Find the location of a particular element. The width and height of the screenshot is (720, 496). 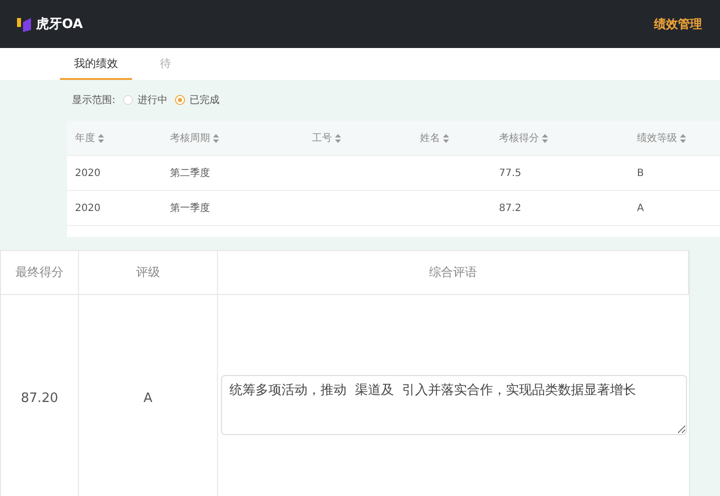

column-header: 工号 is located at coordinates (322, 138).